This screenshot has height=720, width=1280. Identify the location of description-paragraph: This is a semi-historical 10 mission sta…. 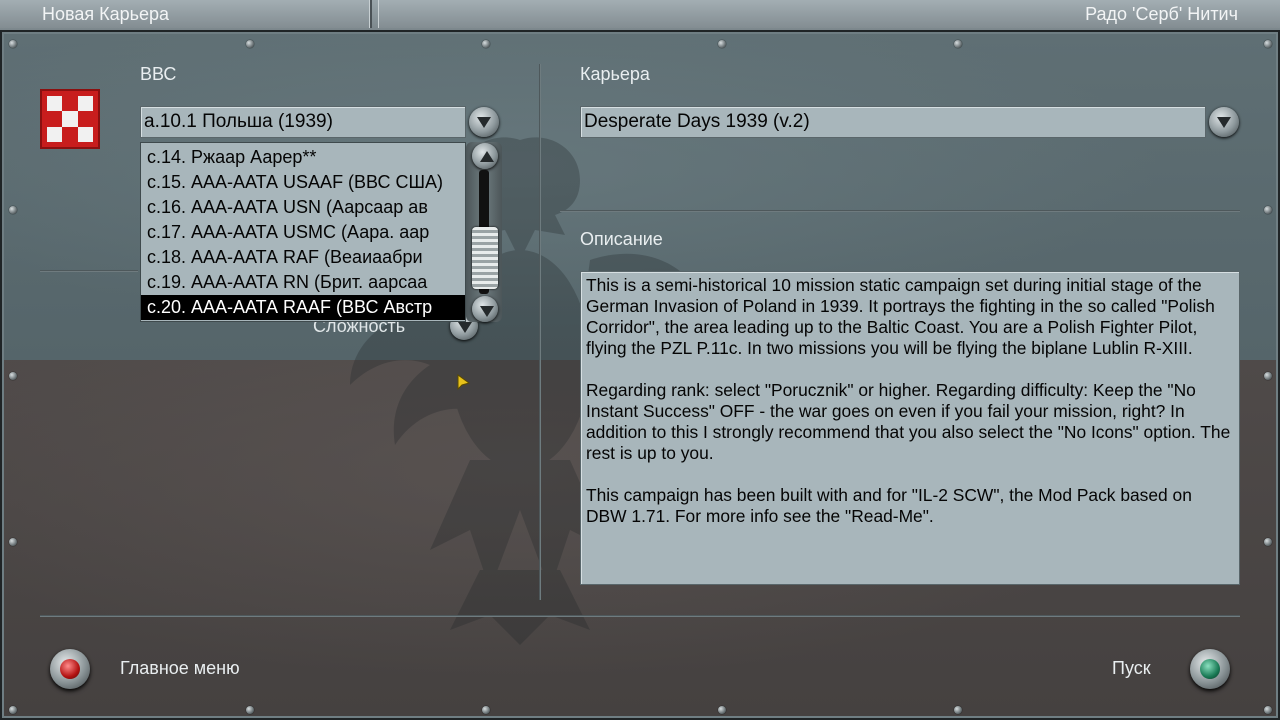
(900, 316).